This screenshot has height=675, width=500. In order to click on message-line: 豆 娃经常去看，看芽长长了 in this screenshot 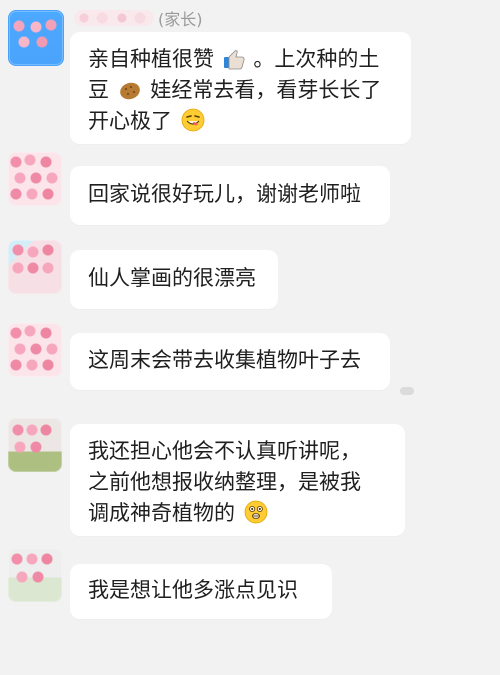, I will do `click(240, 90)`.